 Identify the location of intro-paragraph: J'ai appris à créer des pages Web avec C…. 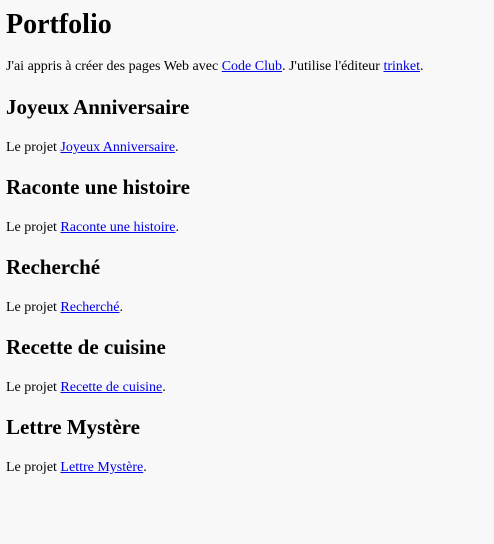
(247, 66).